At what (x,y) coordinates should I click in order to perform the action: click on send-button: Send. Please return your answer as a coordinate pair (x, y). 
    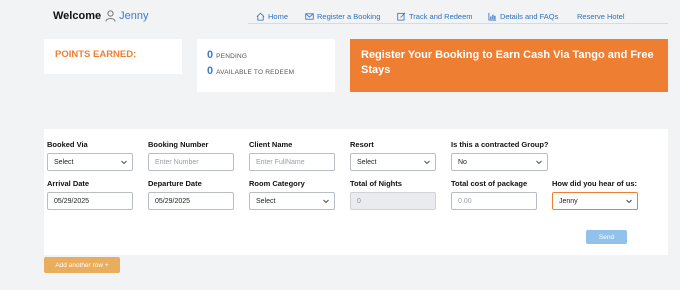
    Looking at the image, I should click on (606, 237).